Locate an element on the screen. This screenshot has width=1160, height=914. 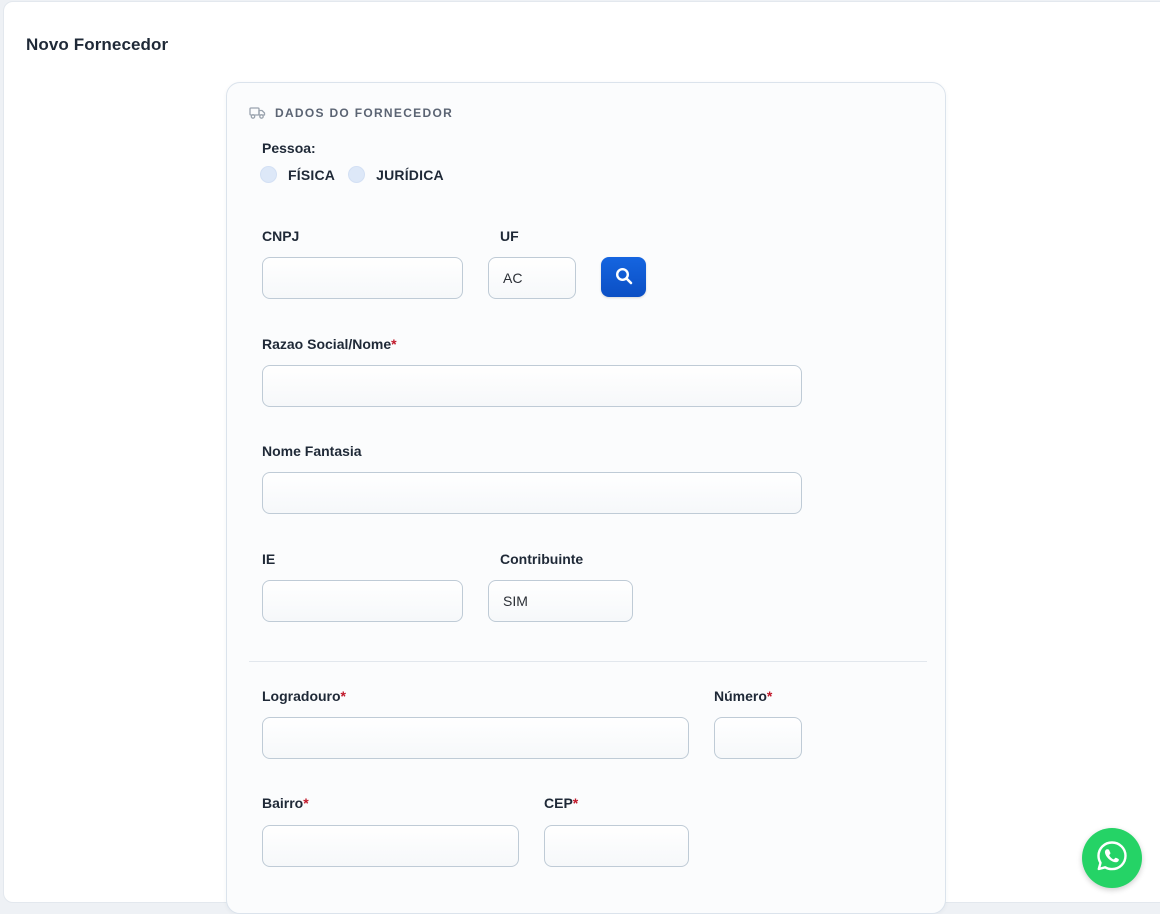
radio-label-fisica: FÍSICA is located at coordinates (312, 174).